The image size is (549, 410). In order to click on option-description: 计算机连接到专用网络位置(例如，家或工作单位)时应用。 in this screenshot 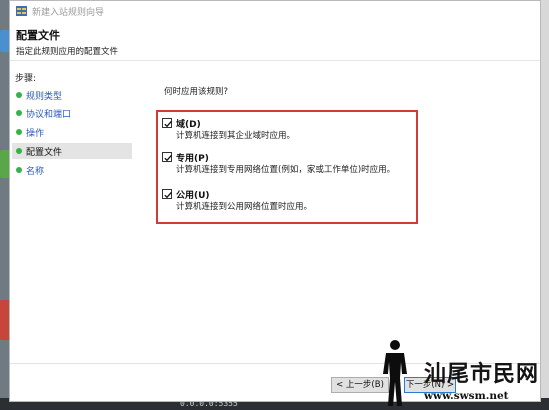, I will do `click(286, 170)`.